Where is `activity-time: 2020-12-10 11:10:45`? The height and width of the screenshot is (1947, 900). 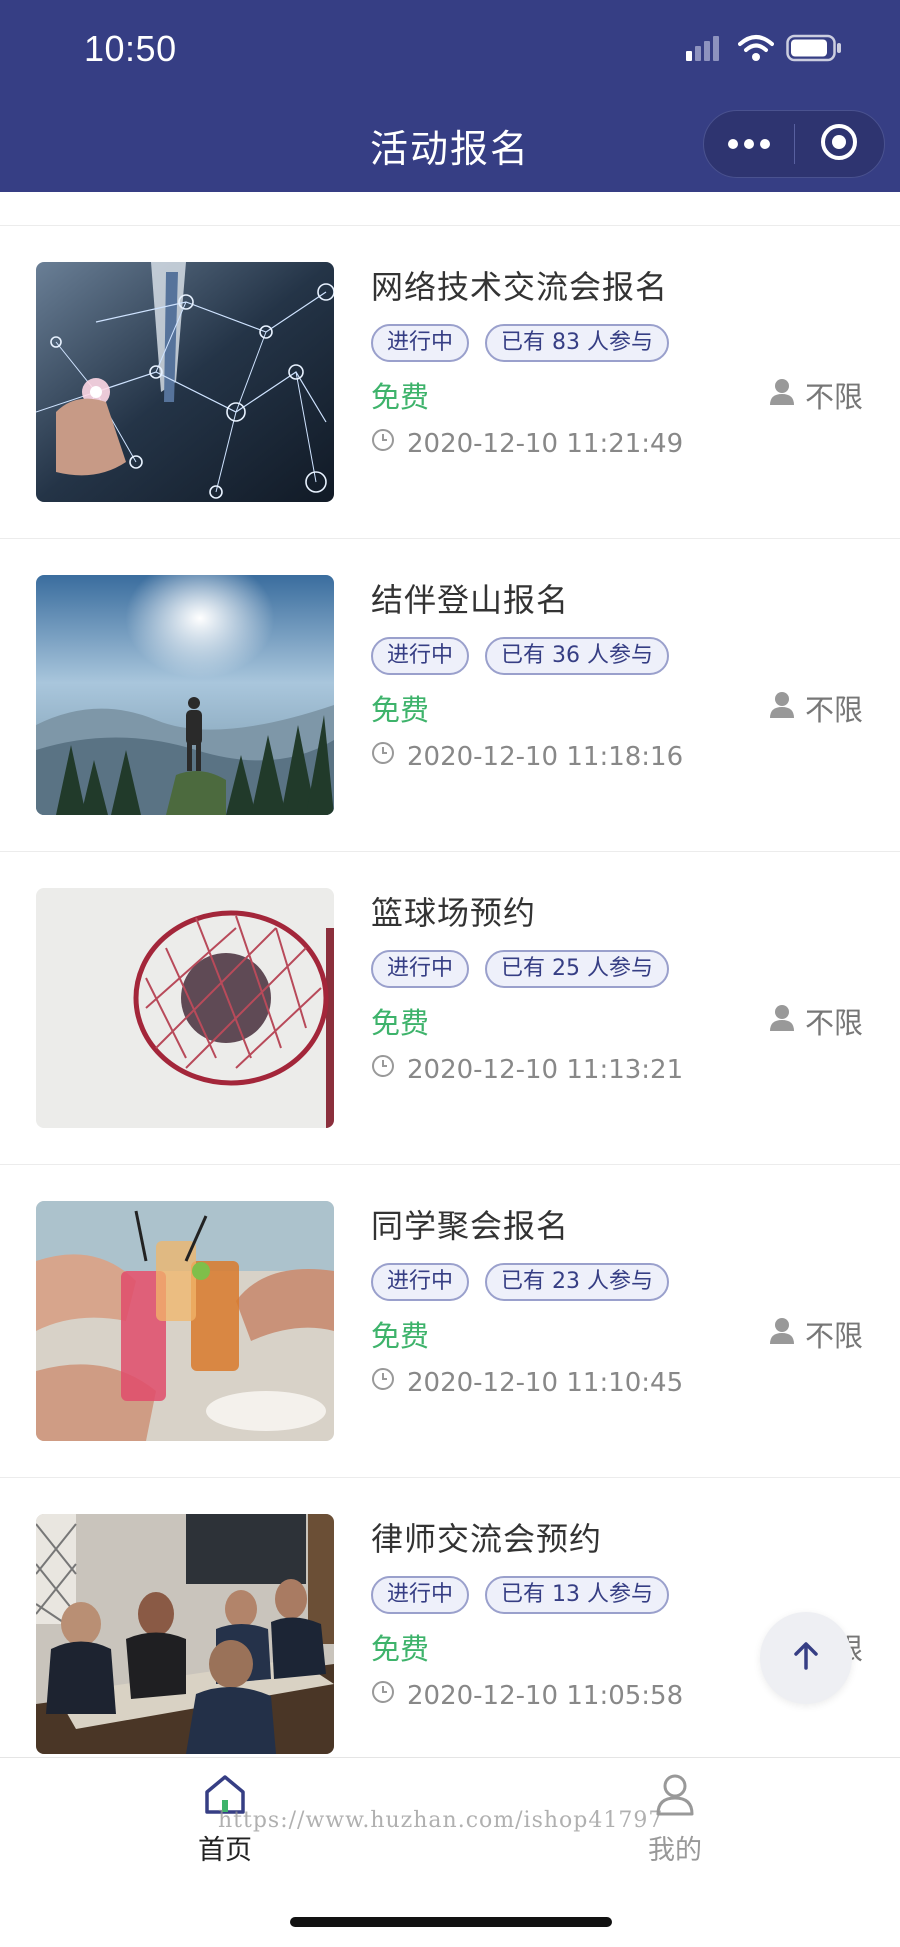 activity-time: 2020-12-10 11:10:45 is located at coordinates (621, 1382).